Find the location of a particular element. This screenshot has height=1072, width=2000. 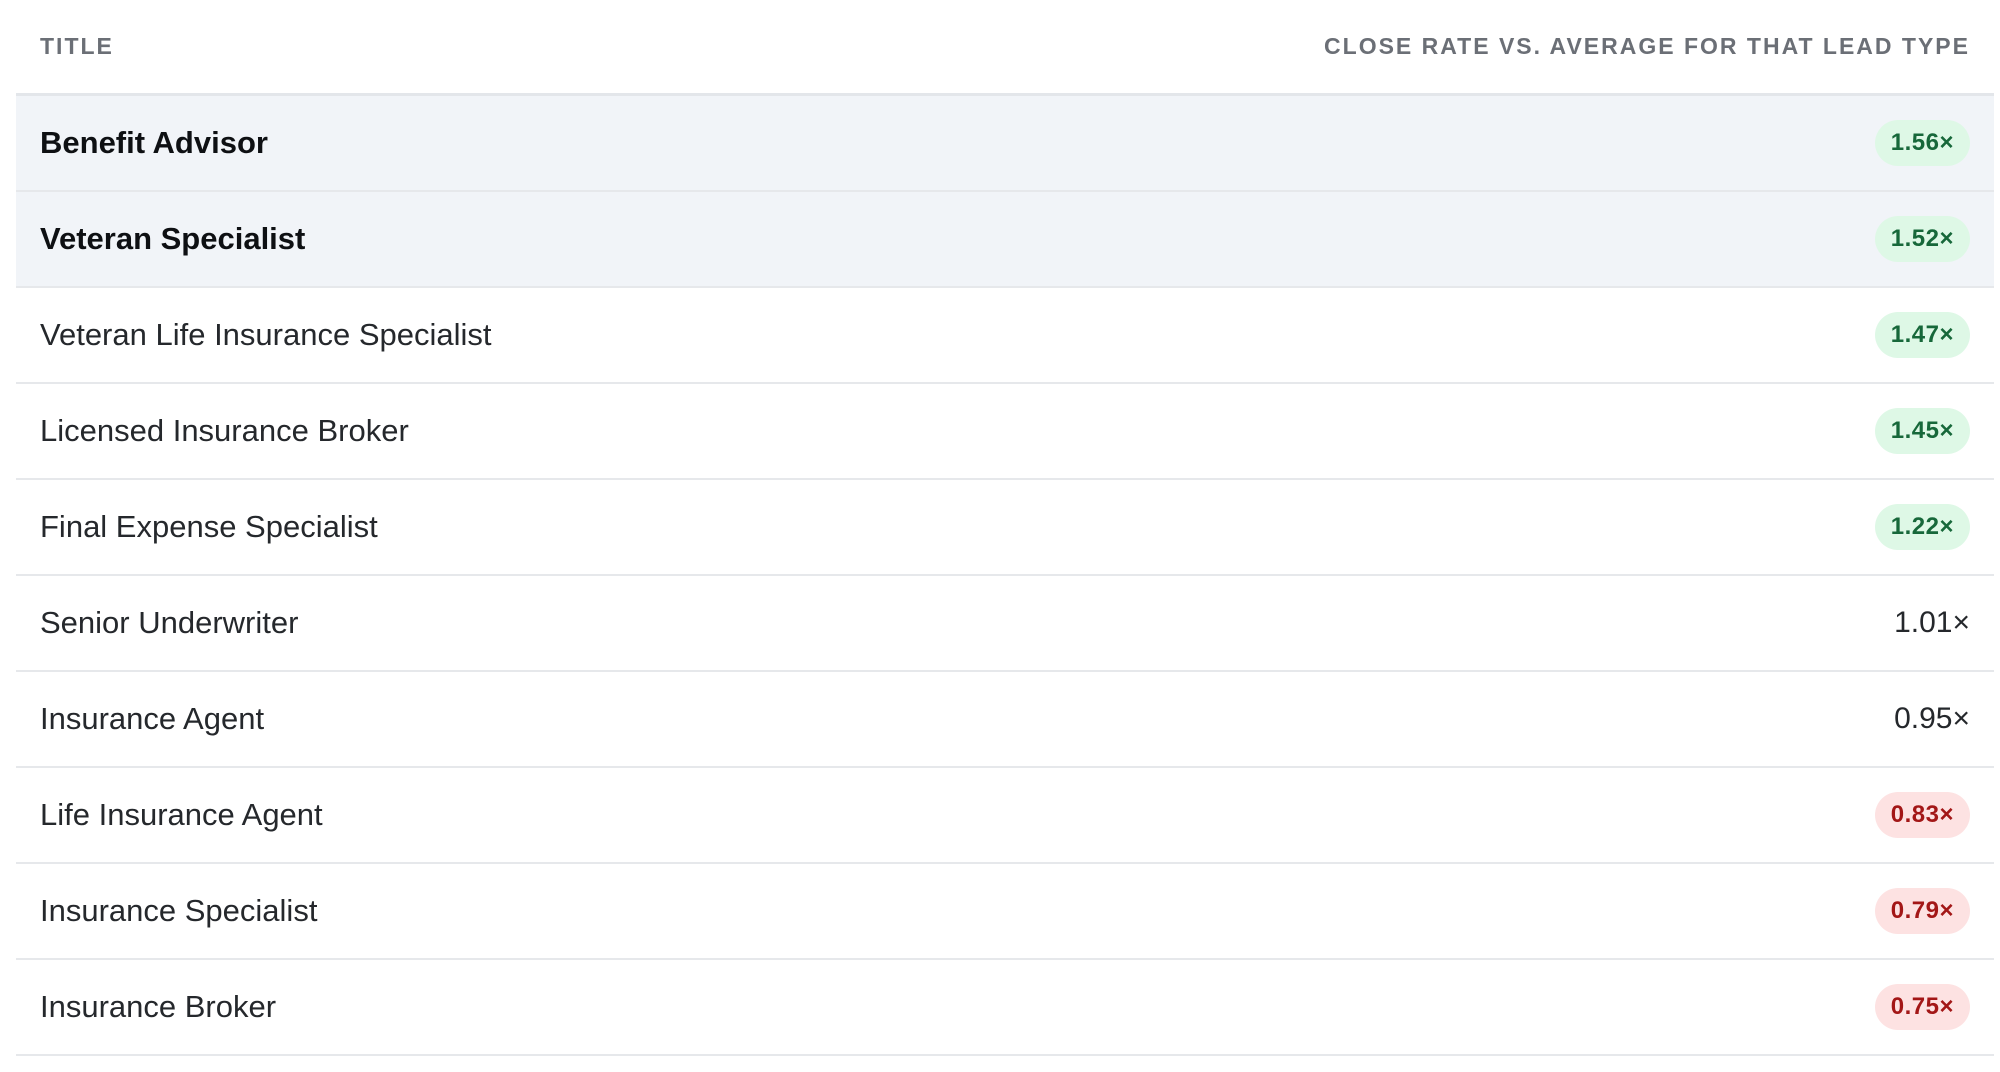

table-row: Licensed Insurance Broker 1.45× is located at coordinates (1005, 432).